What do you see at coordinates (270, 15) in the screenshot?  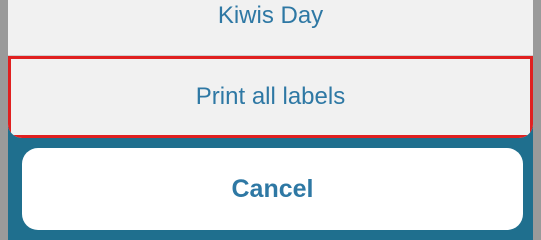 I see `action-kiwis-day-label: Kiwis Day` at bounding box center [270, 15].